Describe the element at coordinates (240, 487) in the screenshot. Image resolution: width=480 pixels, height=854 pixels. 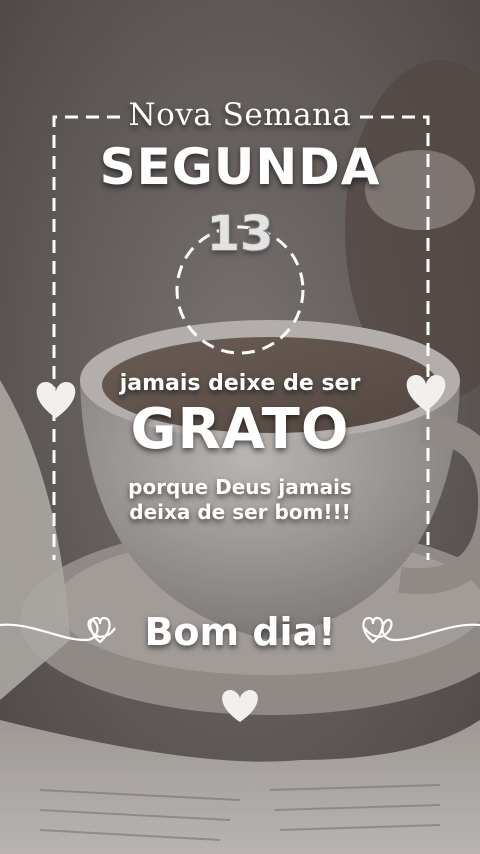
I see `message-line-2a: porque Deus jamais` at that location.